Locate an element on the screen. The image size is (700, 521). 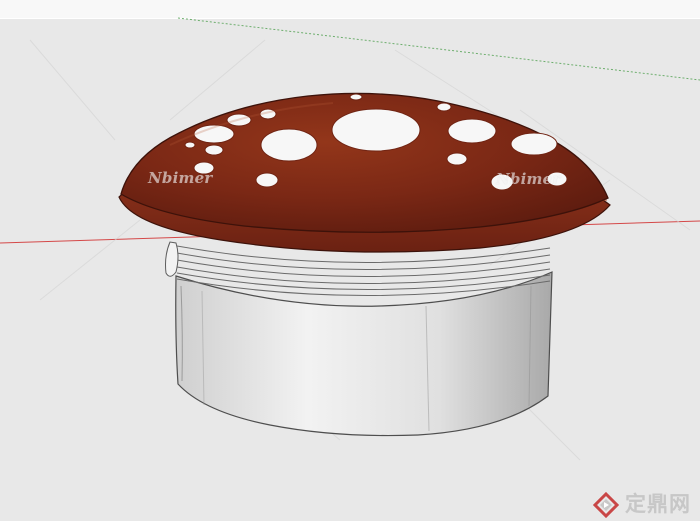
body-ribs is located at coordinates (363, 270).